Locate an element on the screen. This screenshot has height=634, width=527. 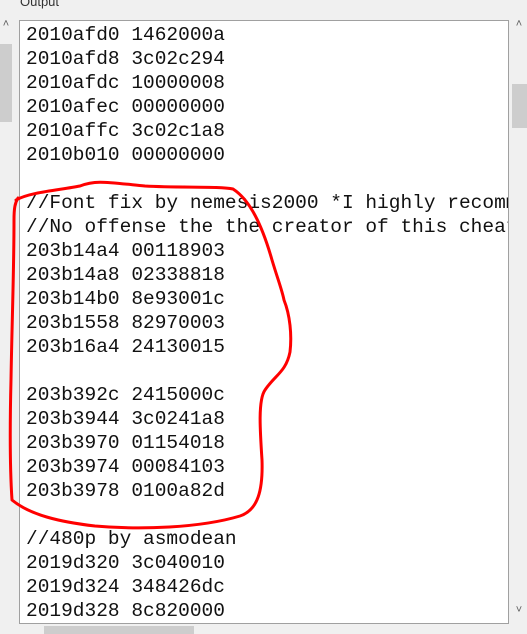
output-group-label: Output is located at coordinates (40, 4).